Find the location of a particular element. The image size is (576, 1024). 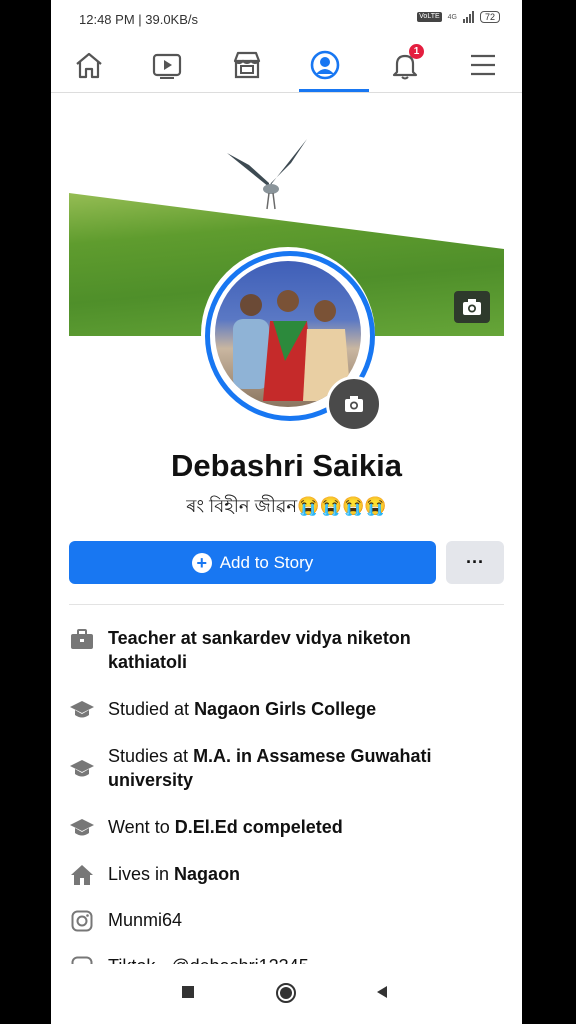

instagram-icon is located at coordinates (82, 921).